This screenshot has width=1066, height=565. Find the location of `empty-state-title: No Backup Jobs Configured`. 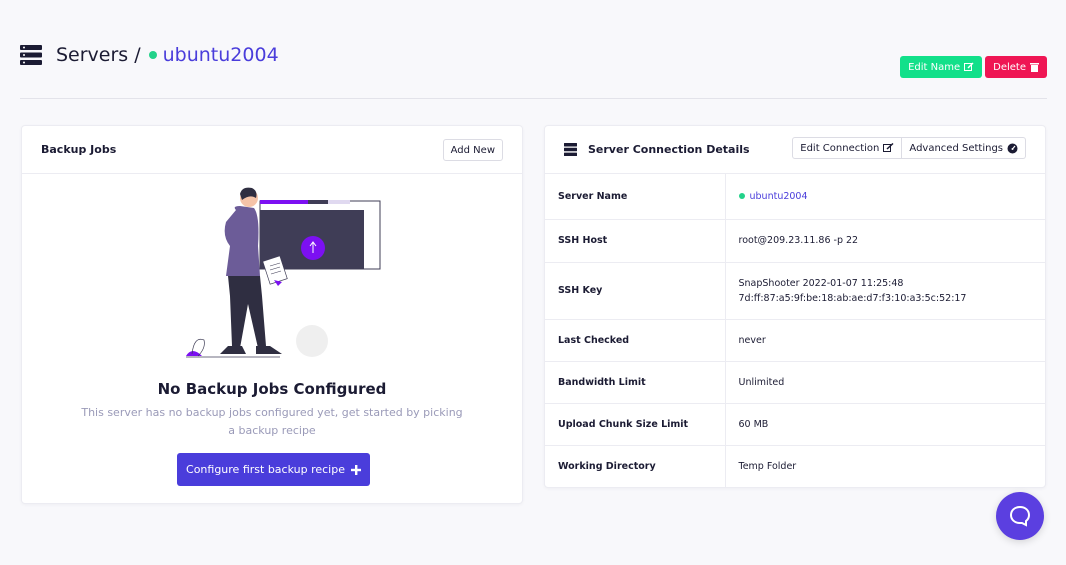

empty-state-title: No Backup Jobs Configured is located at coordinates (272, 389).